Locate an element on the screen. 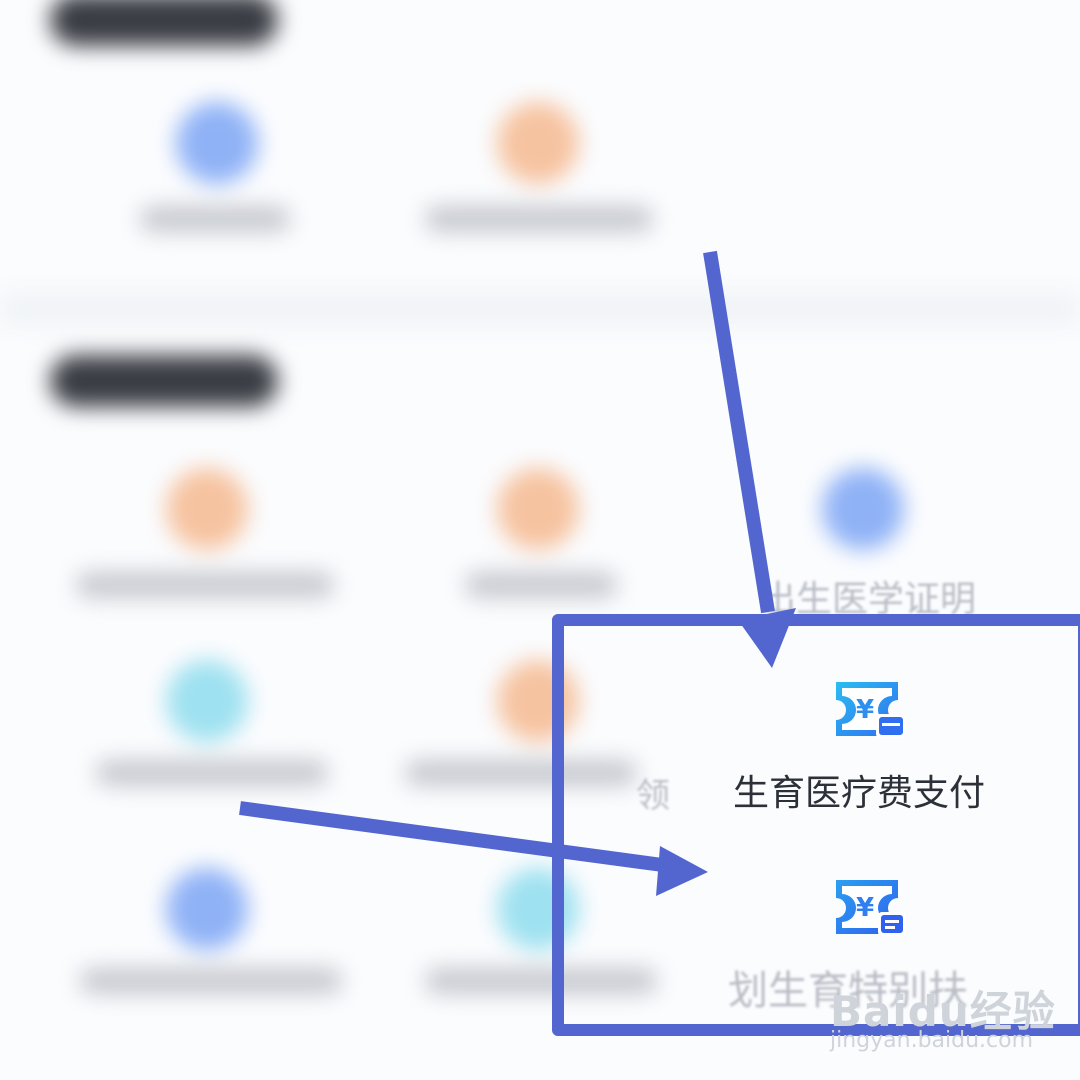  arrow-right-shaft is located at coordinates (455, 837).